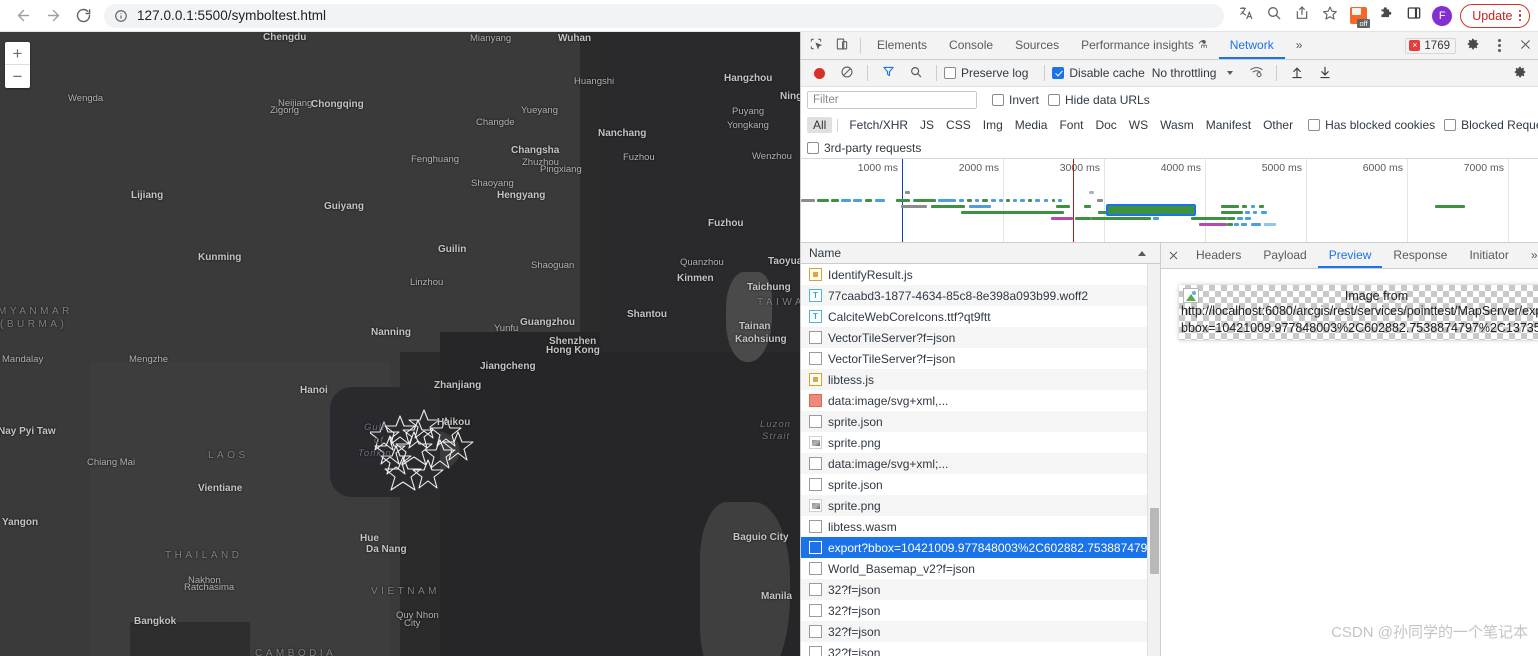  Describe the element at coordinates (1299, 45) in the screenshot. I see `devtools-tab-overflow: »` at that location.